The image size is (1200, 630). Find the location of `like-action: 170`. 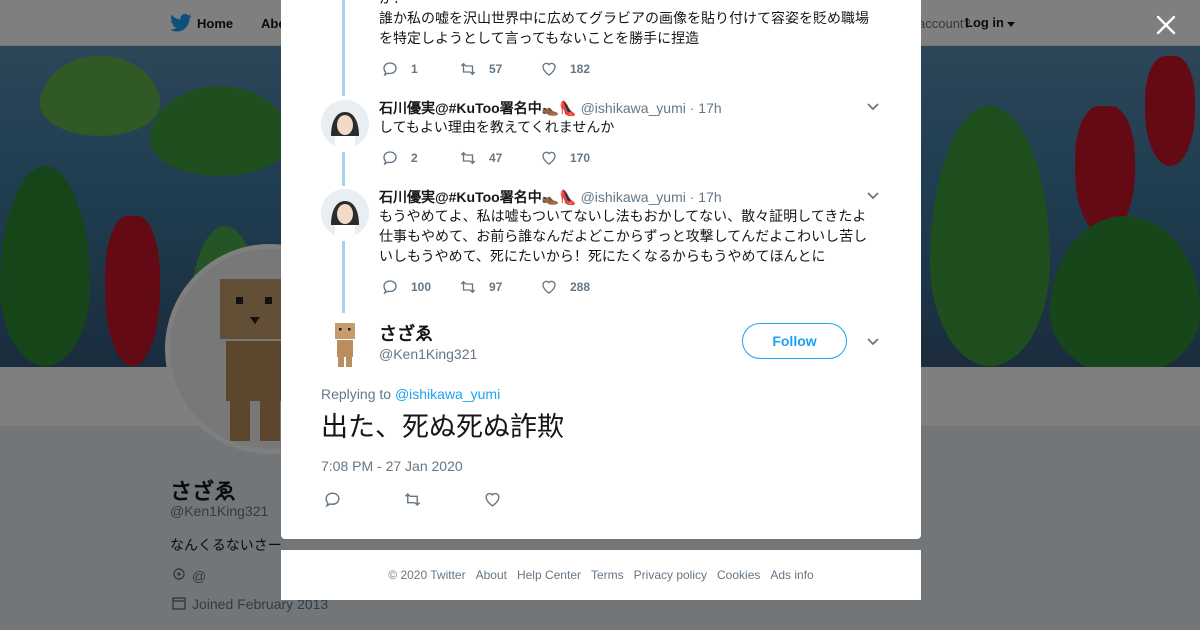

like-action: 170 is located at coordinates (565, 158).